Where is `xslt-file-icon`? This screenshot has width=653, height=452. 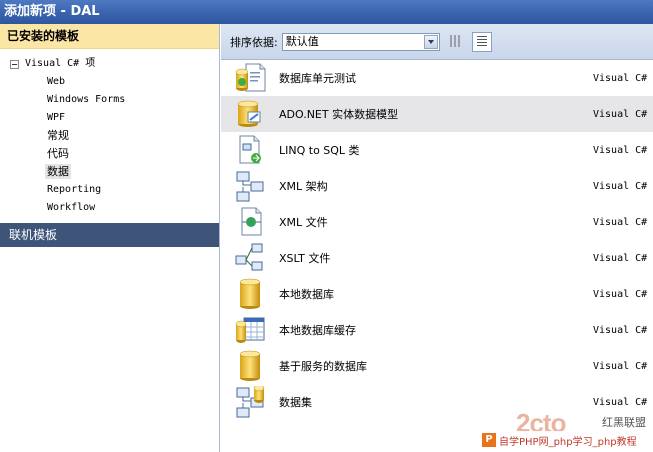 xslt-file-icon is located at coordinates (251, 258).